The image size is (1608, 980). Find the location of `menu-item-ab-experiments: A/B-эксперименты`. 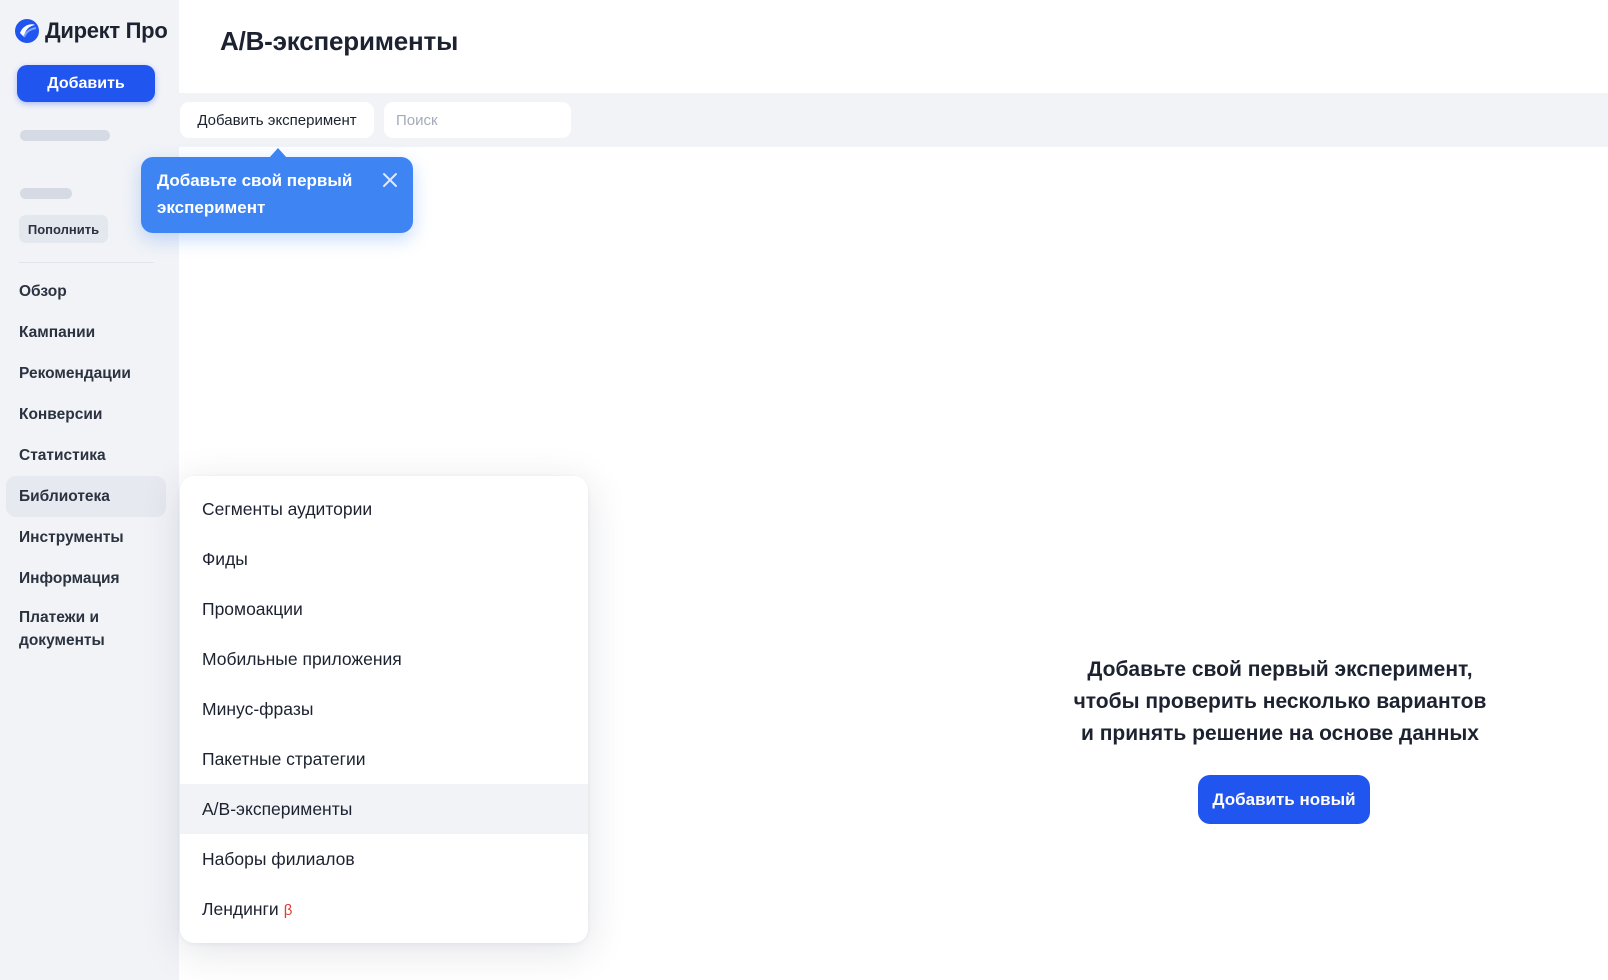

menu-item-ab-experiments: A/B-эксперименты is located at coordinates (384, 809).